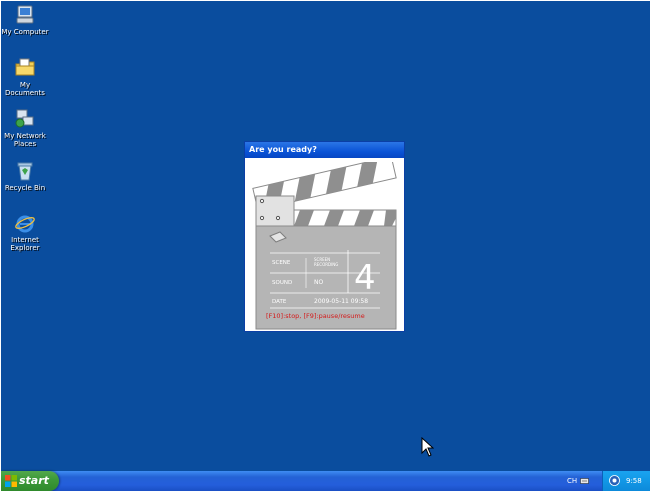 The image size is (651, 492). I want to click on mouse-pointer-icon, so click(427, 447).